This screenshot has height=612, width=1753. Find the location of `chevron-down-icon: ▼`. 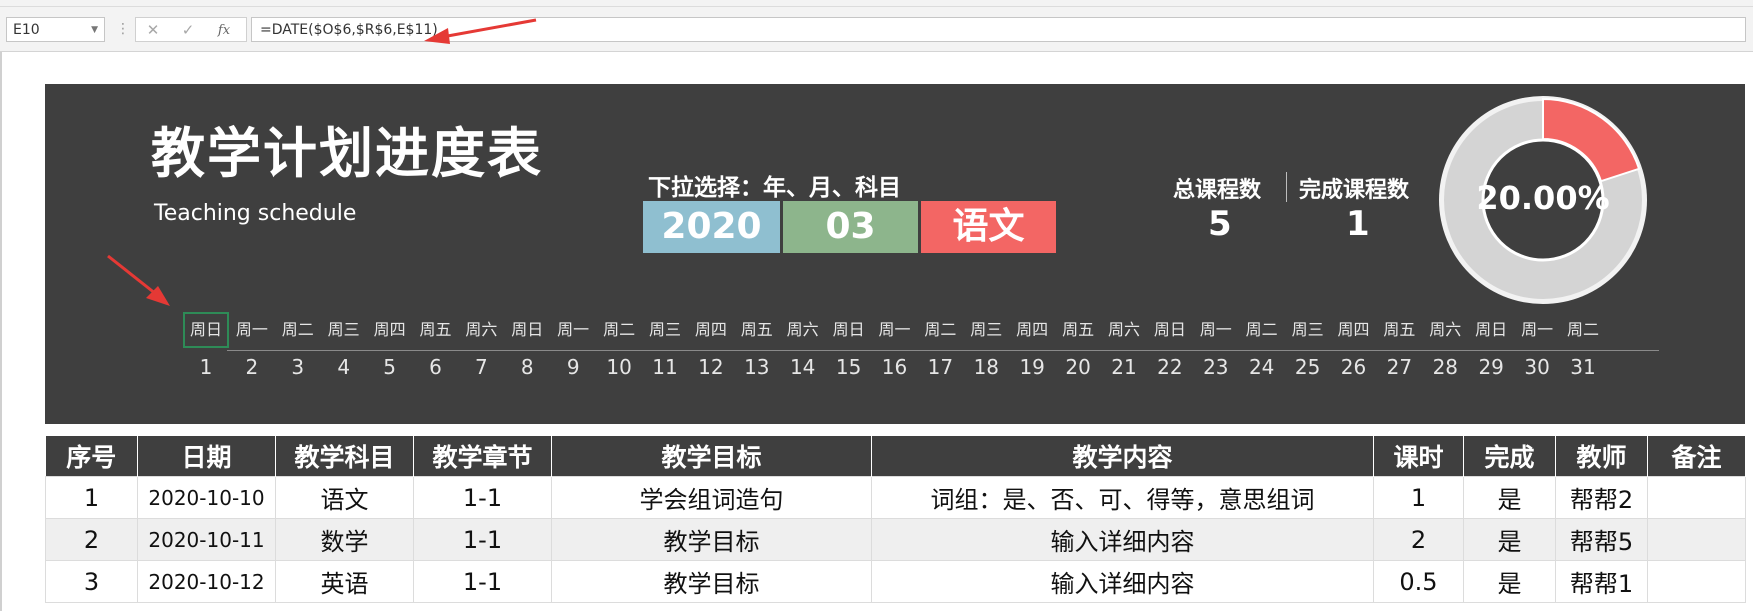

chevron-down-icon: ▼ is located at coordinates (94, 30).